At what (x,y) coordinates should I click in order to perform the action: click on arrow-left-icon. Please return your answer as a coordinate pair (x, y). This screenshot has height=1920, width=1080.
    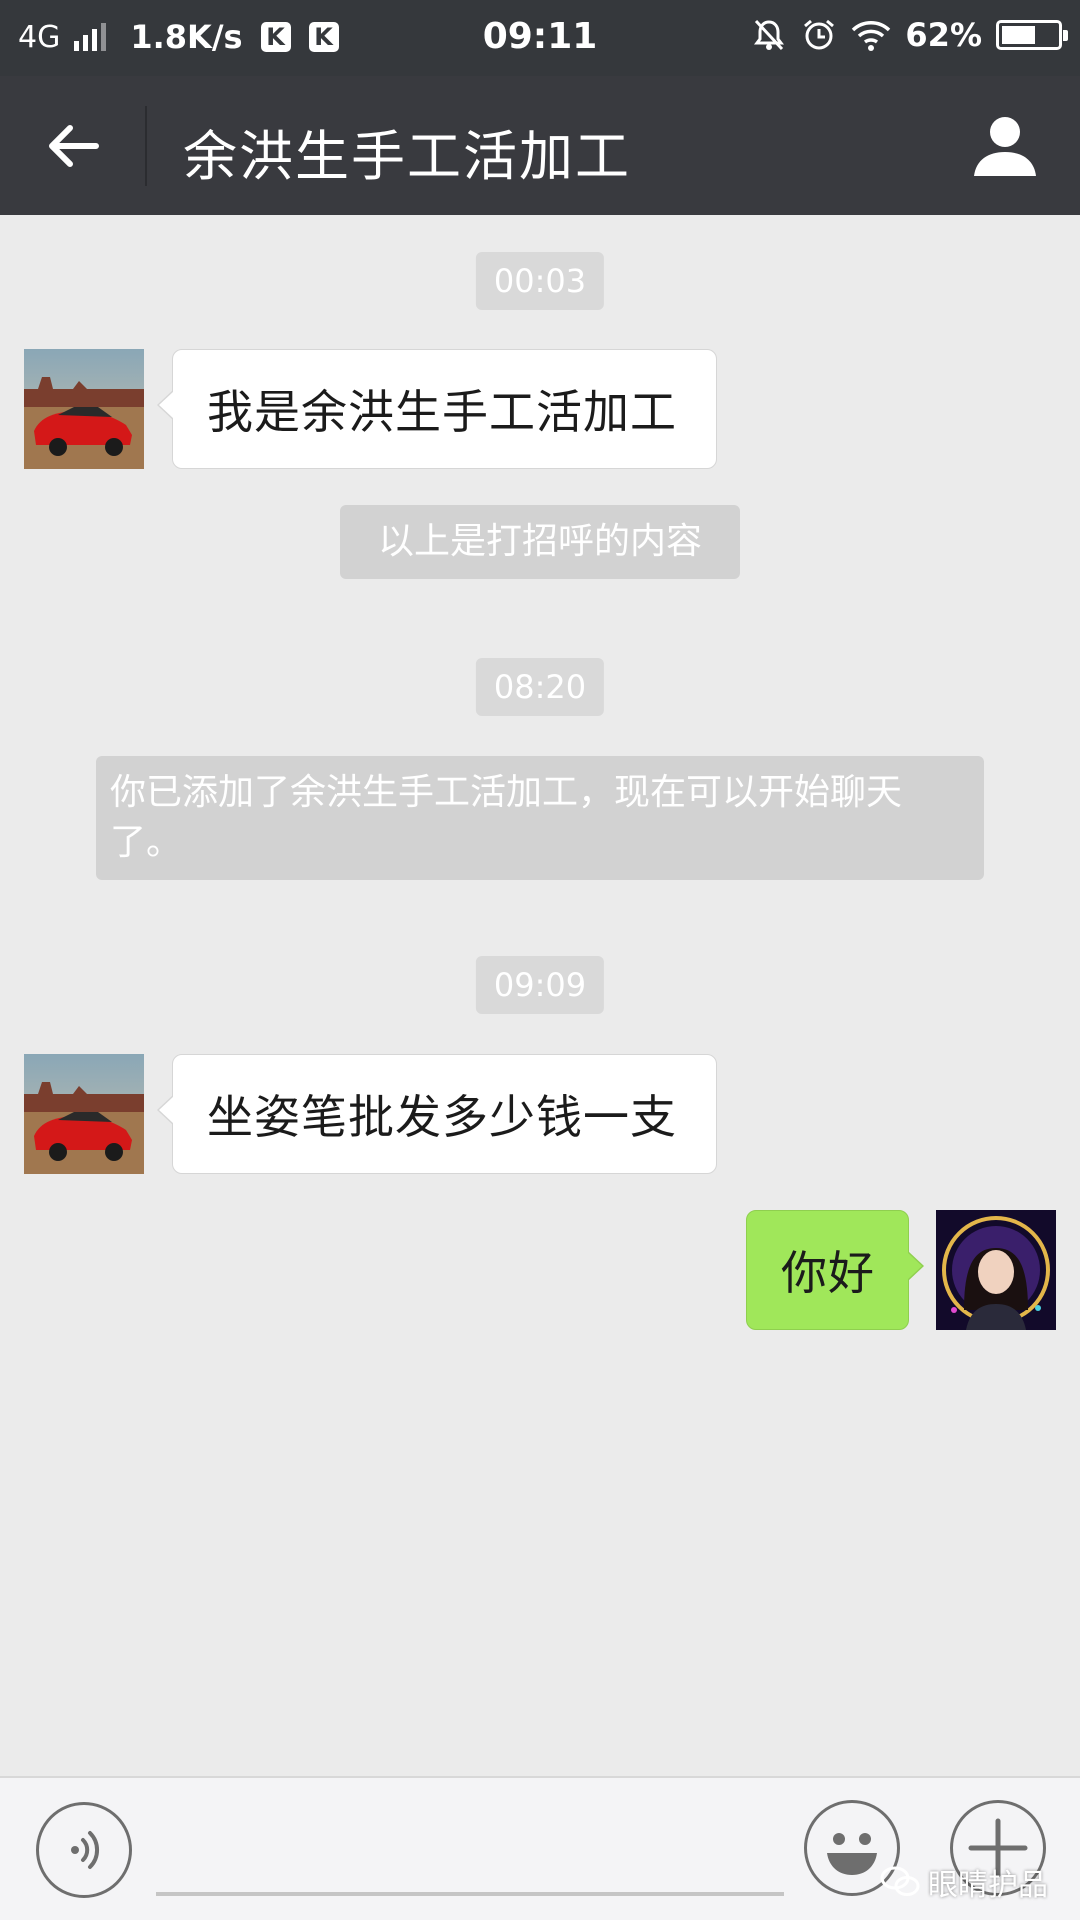
    Looking at the image, I should click on (74, 146).